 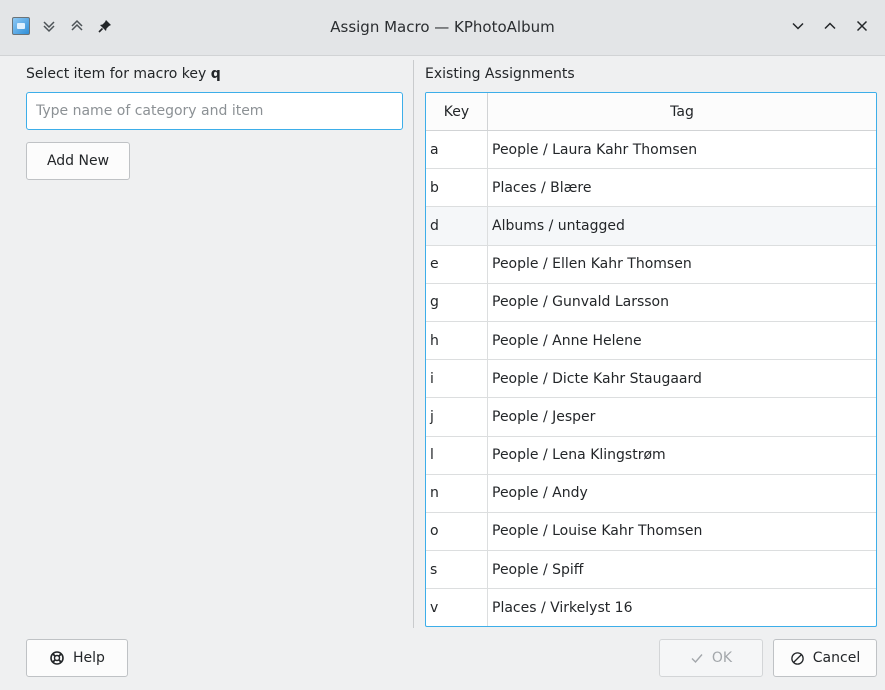 What do you see at coordinates (830, 26) in the screenshot?
I see `chevron-up-icon` at bounding box center [830, 26].